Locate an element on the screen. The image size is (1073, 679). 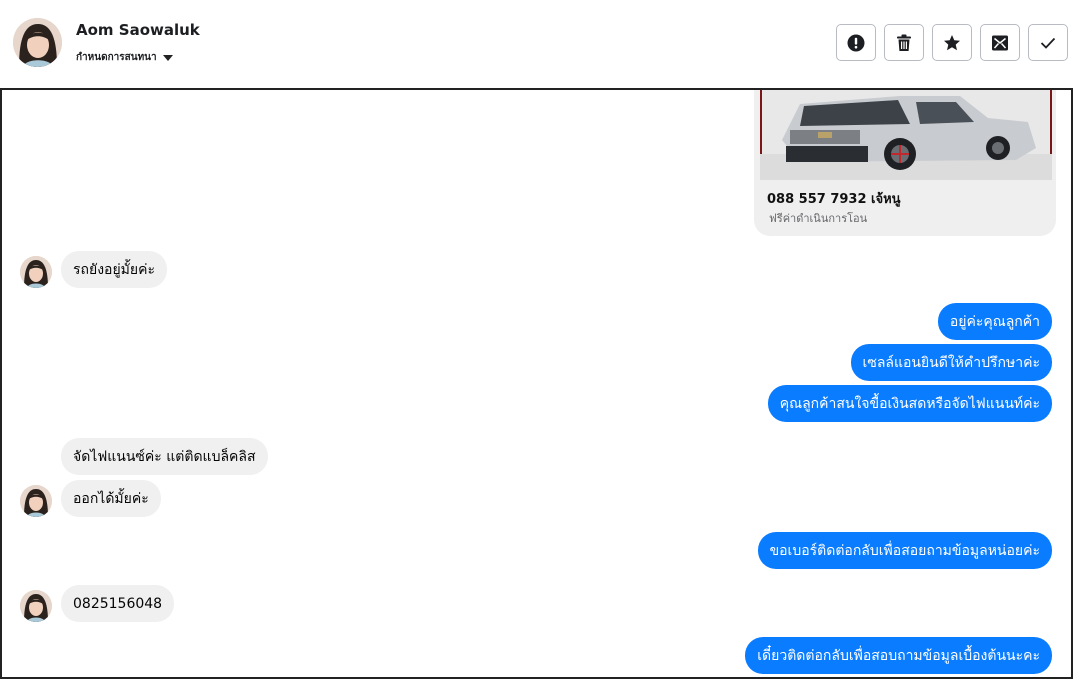
conversation-settings-label: กำหนดการสนทนา is located at coordinates (116, 57).